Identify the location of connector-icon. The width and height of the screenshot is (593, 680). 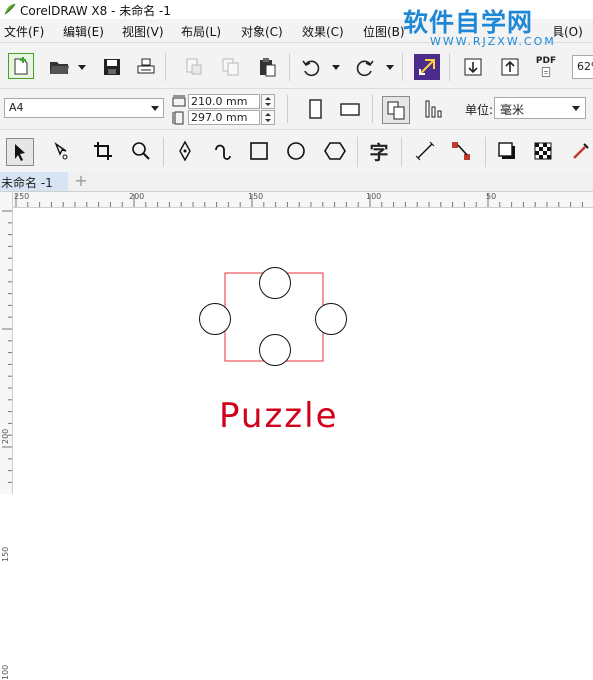
(461, 151).